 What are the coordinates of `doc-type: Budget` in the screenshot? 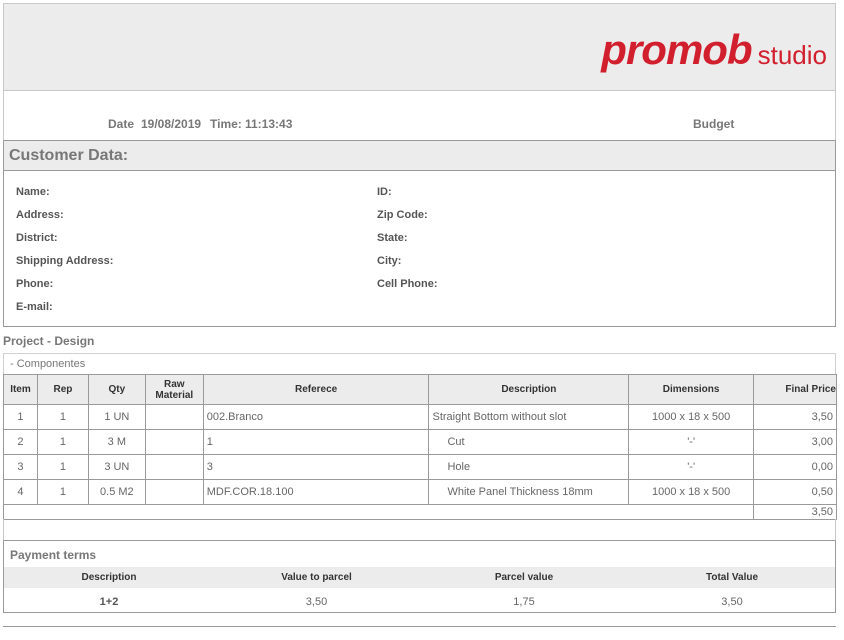 It's located at (714, 124).